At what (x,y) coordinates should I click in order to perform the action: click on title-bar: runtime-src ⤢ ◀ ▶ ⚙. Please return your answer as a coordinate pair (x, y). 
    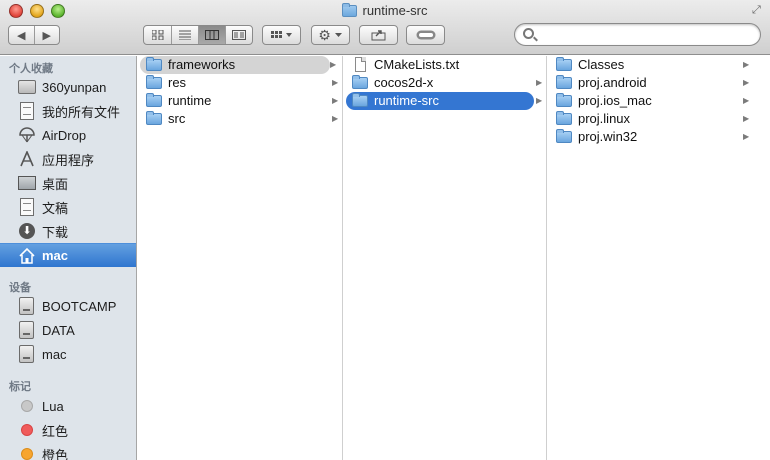
    Looking at the image, I should click on (385, 27).